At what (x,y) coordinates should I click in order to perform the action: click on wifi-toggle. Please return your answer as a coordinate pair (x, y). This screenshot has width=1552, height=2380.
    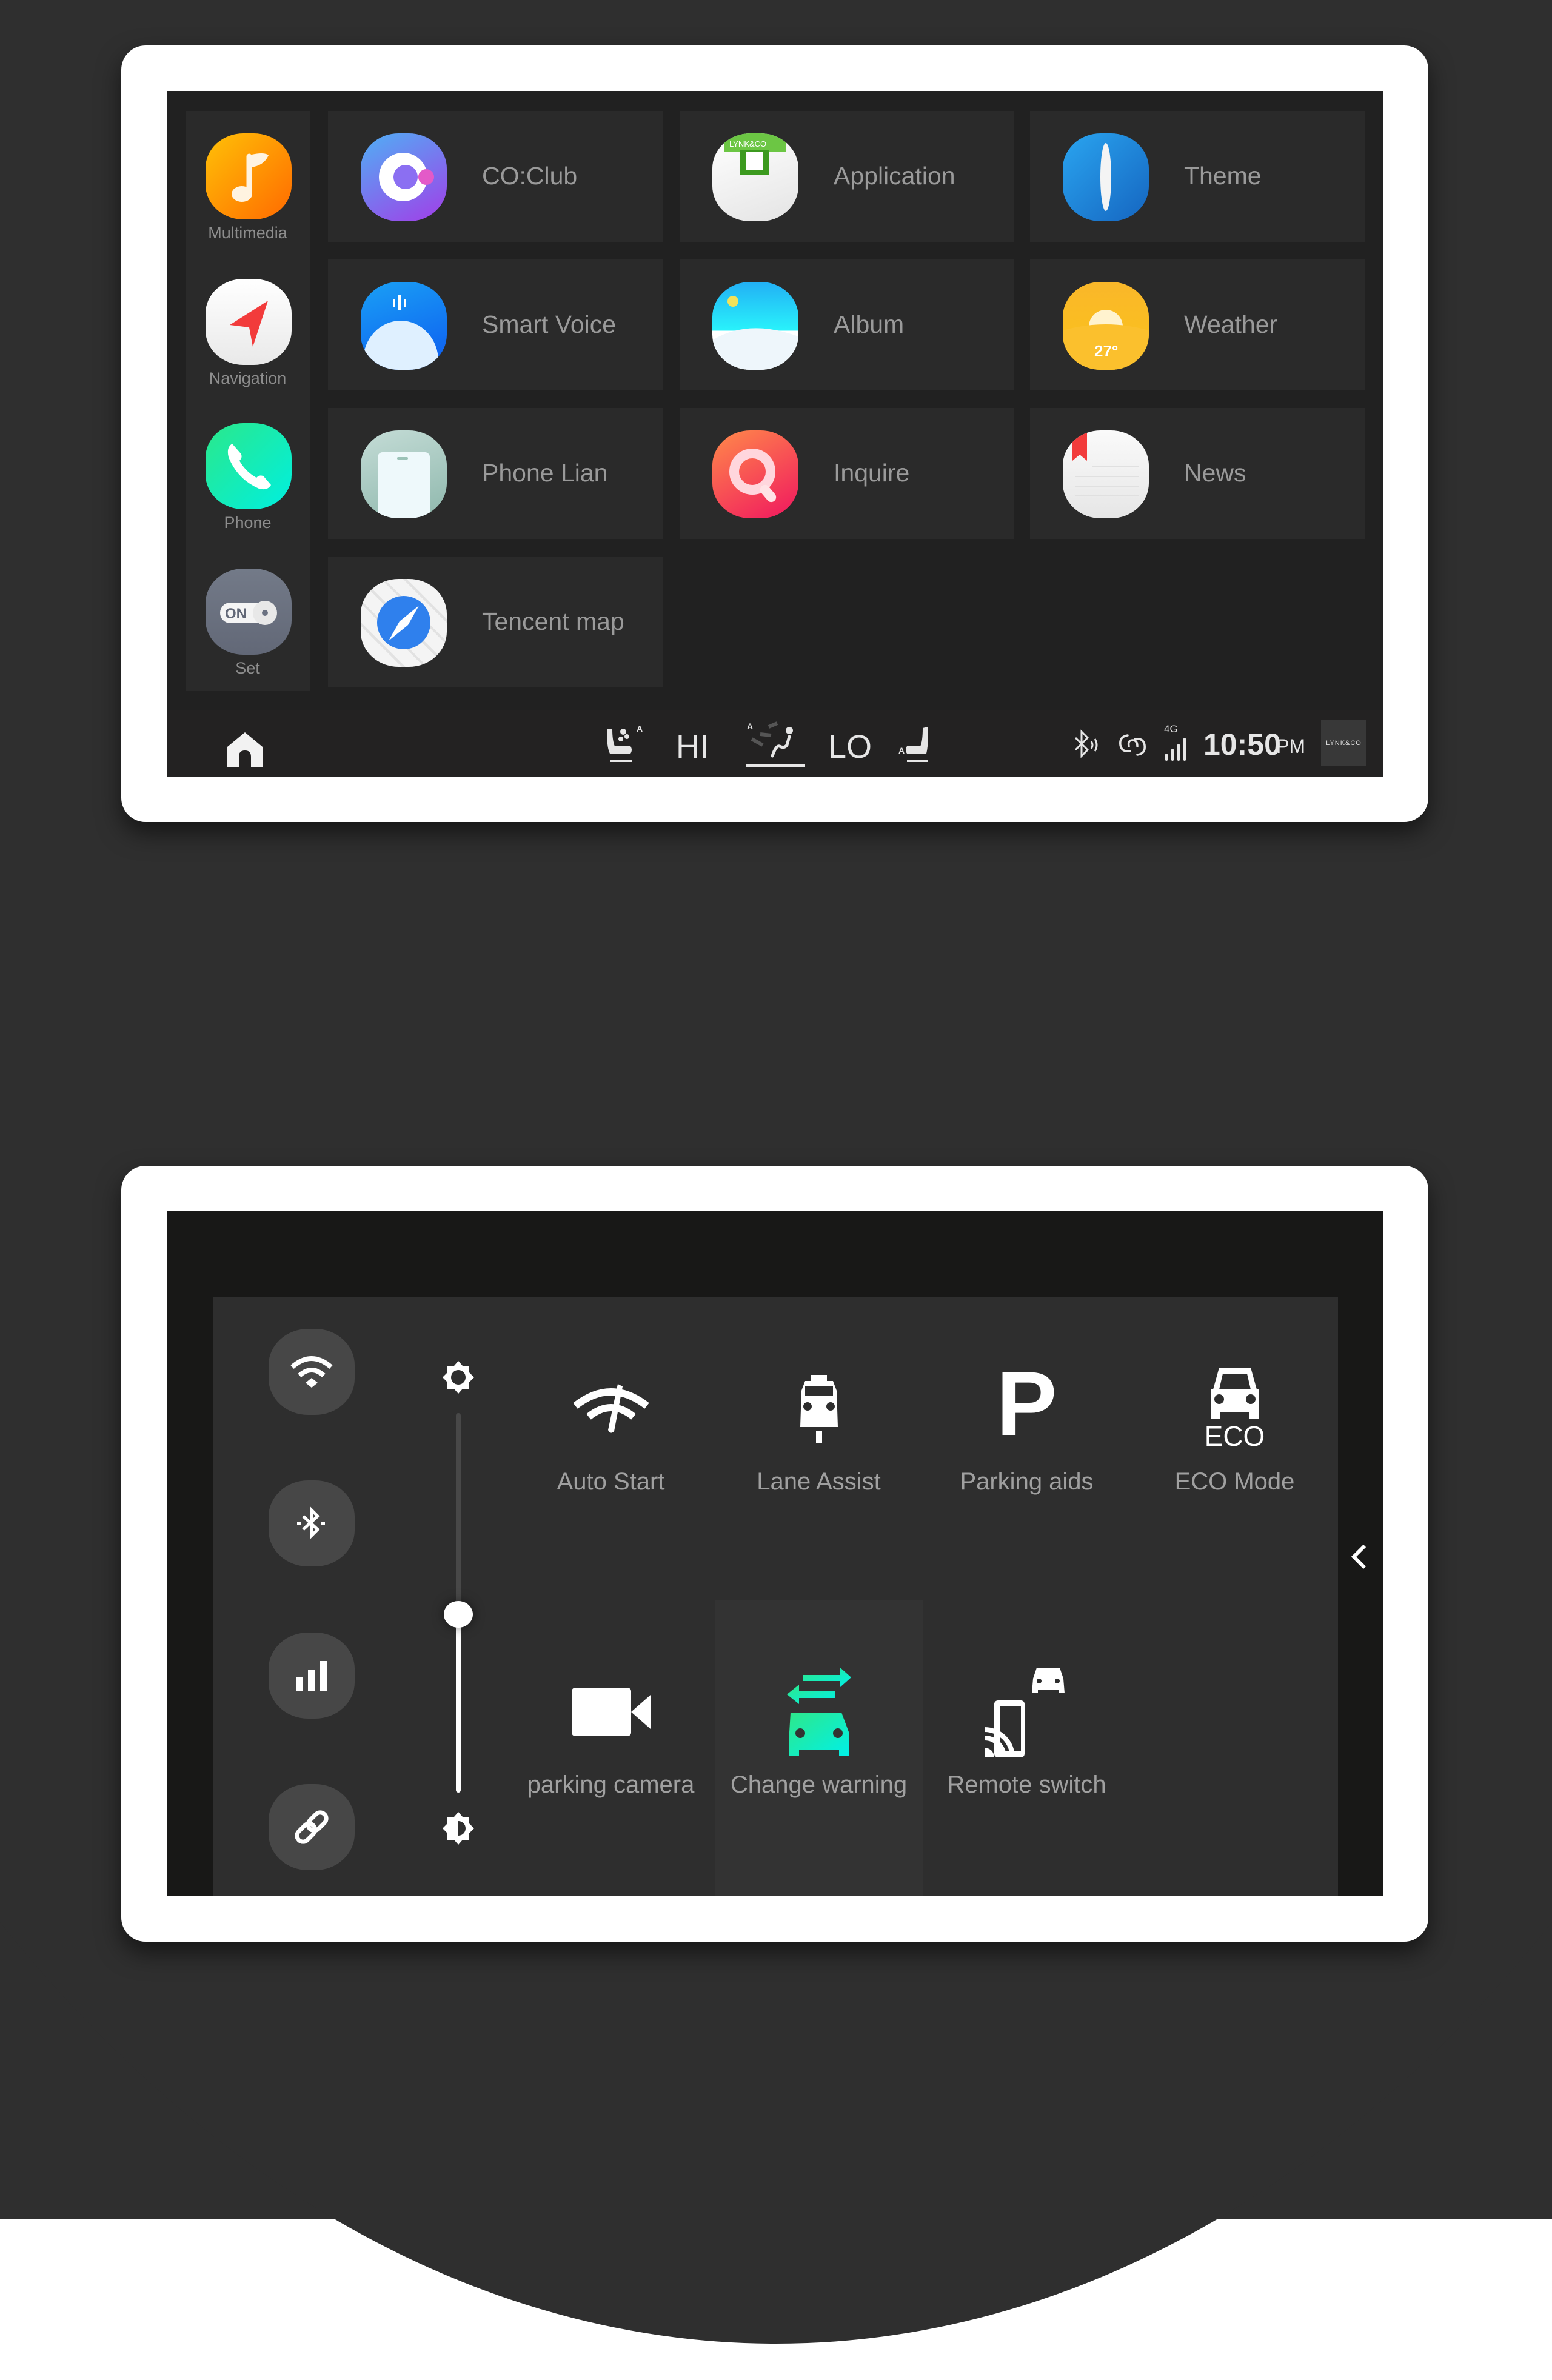
    Looking at the image, I should click on (312, 1372).